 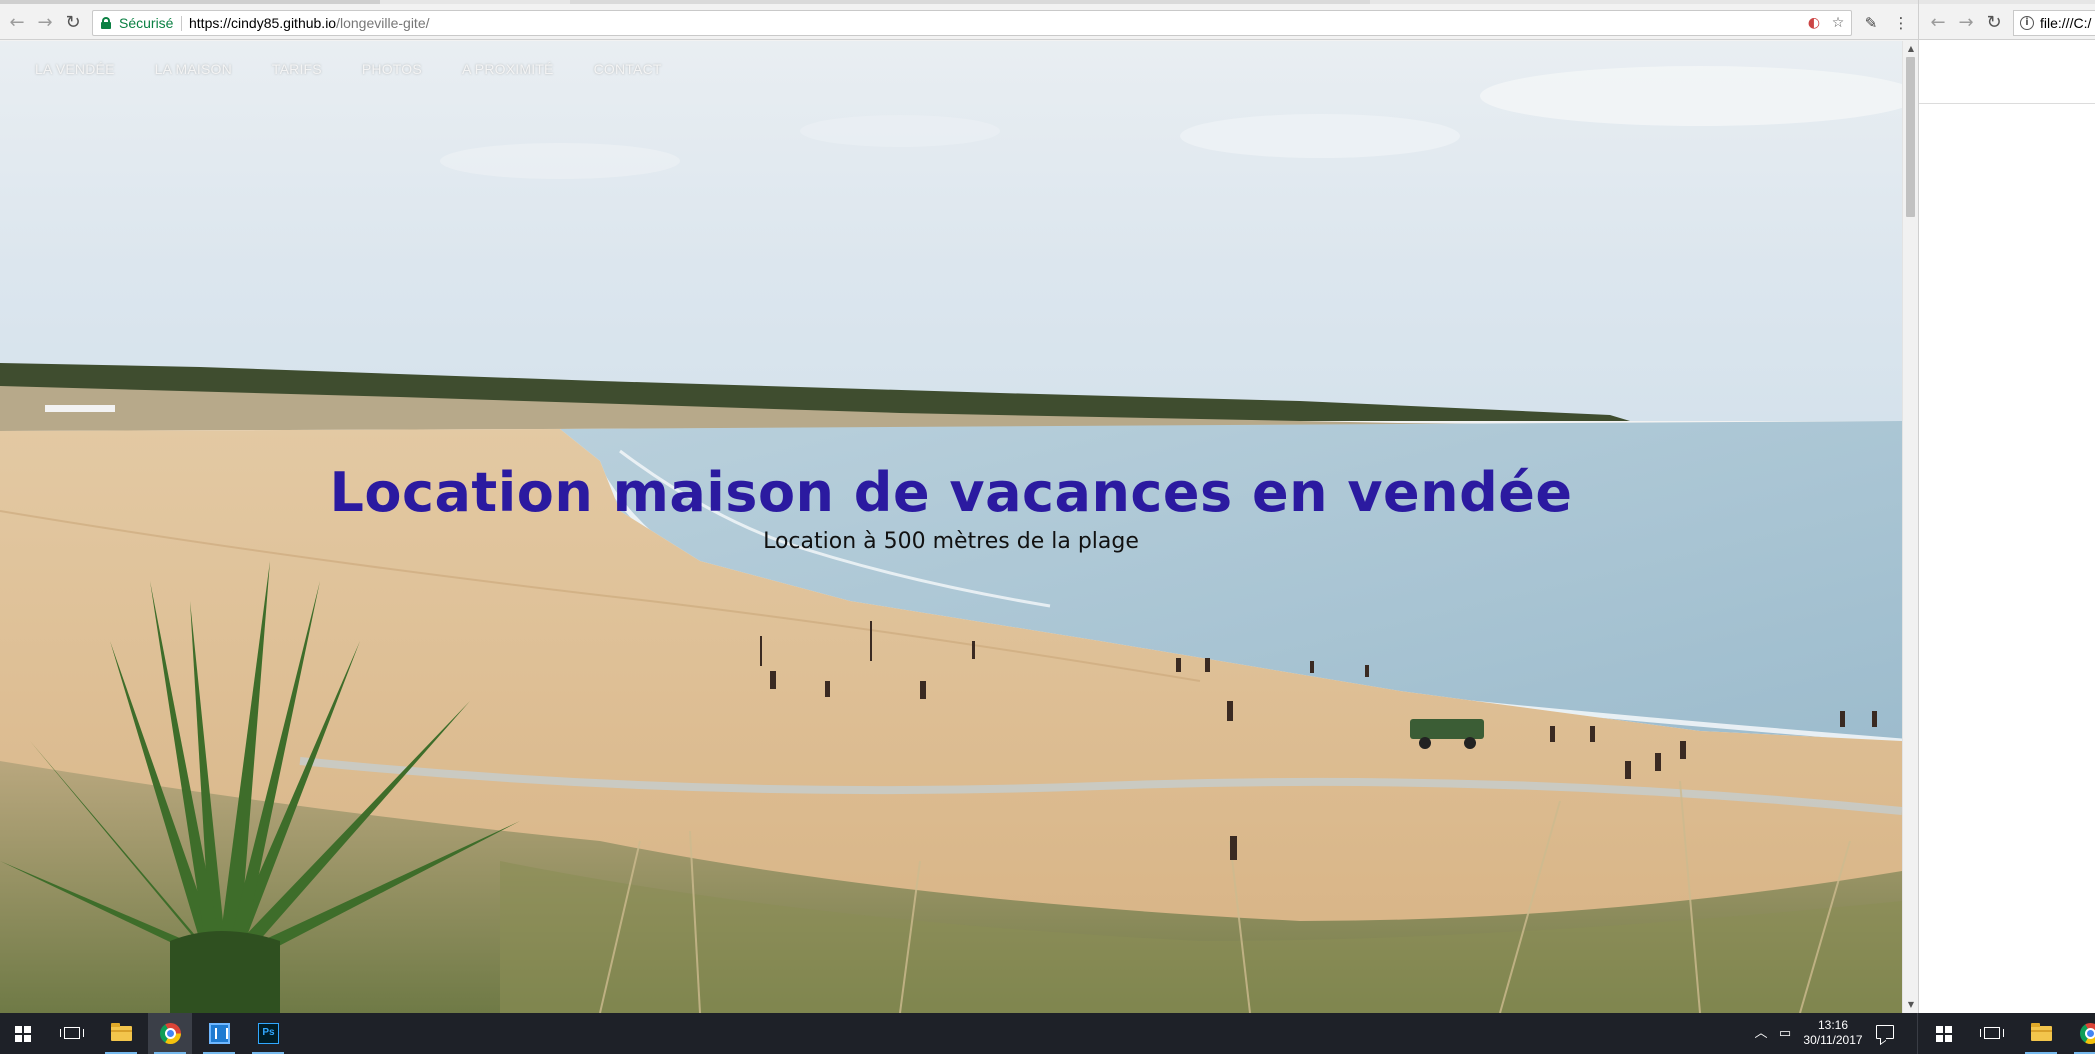 What do you see at coordinates (1761, 1034) in the screenshot?
I see `tray-chevron-up-icon: ︿` at bounding box center [1761, 1034].